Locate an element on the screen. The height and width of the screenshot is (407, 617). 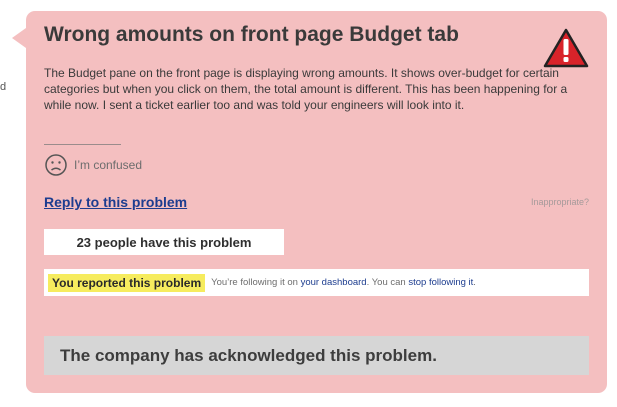
following-text-before: You’re following it on is located at coordinates (254, 282).